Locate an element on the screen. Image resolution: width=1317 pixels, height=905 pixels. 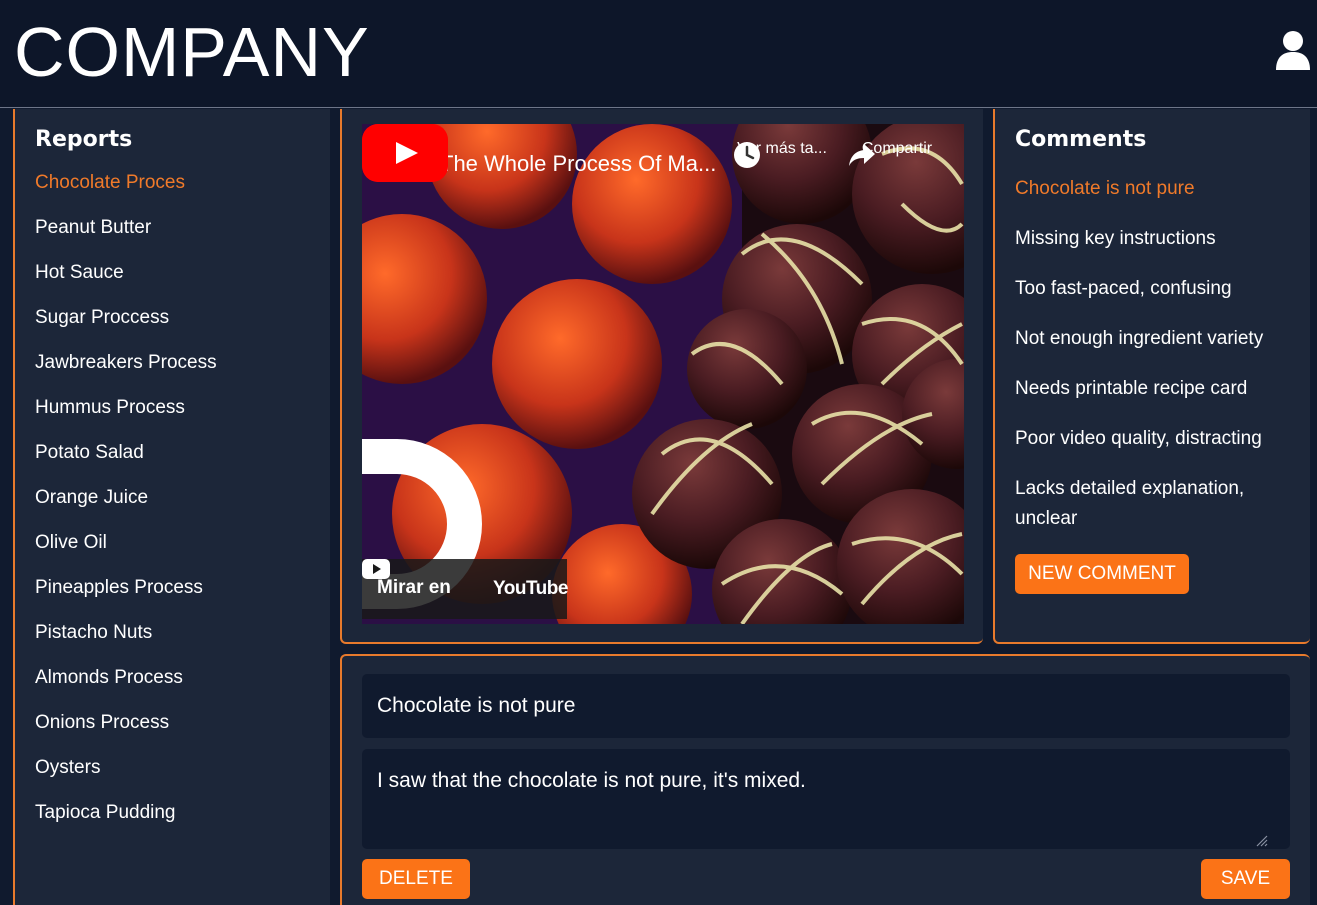
sidebar-item-hummus-process: Hummus Process is located at coordinates (110, 408).